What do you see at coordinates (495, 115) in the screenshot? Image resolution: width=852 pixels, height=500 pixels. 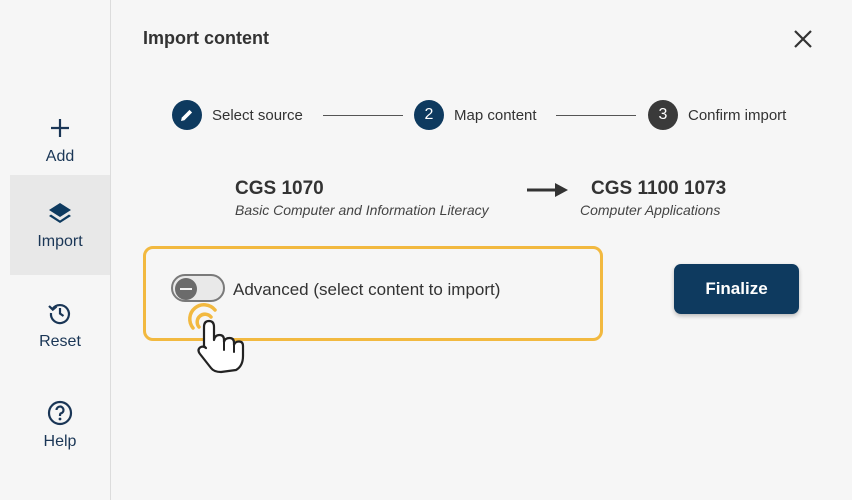 I see `step-2-label: Map content` at bounding box center [495, 115].